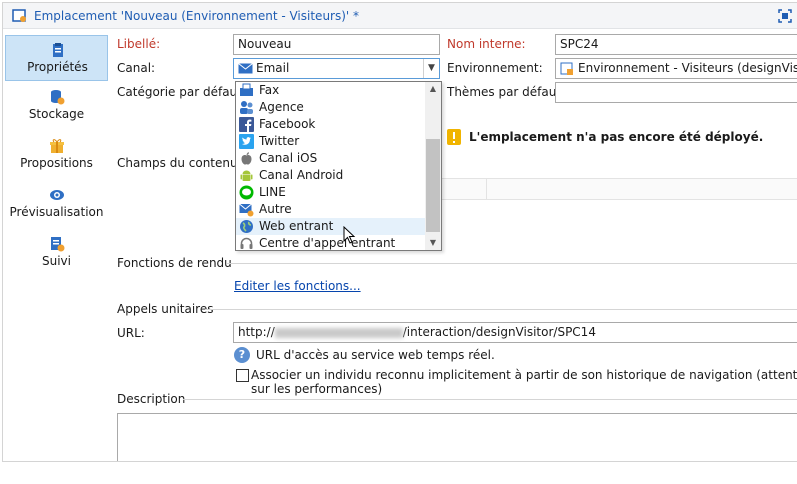  I want to click on sidebar-item-propositions: Propositions, so click(56, 155).